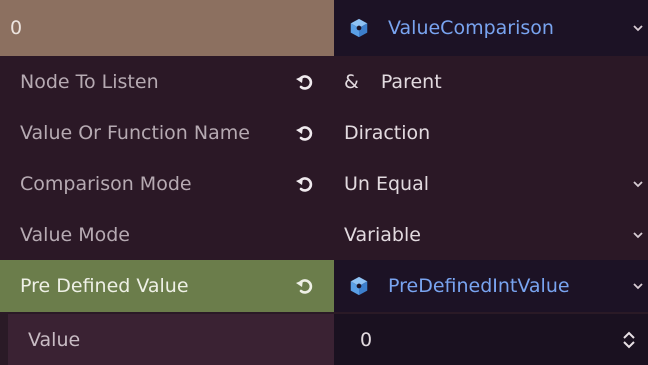 Image resolution: width=648 pixels, height=365 pixels. What do you see at coordinates (491, 133) in the screenshot?
I see `function-name-input: Diraction` at bounding box center [491, 133].